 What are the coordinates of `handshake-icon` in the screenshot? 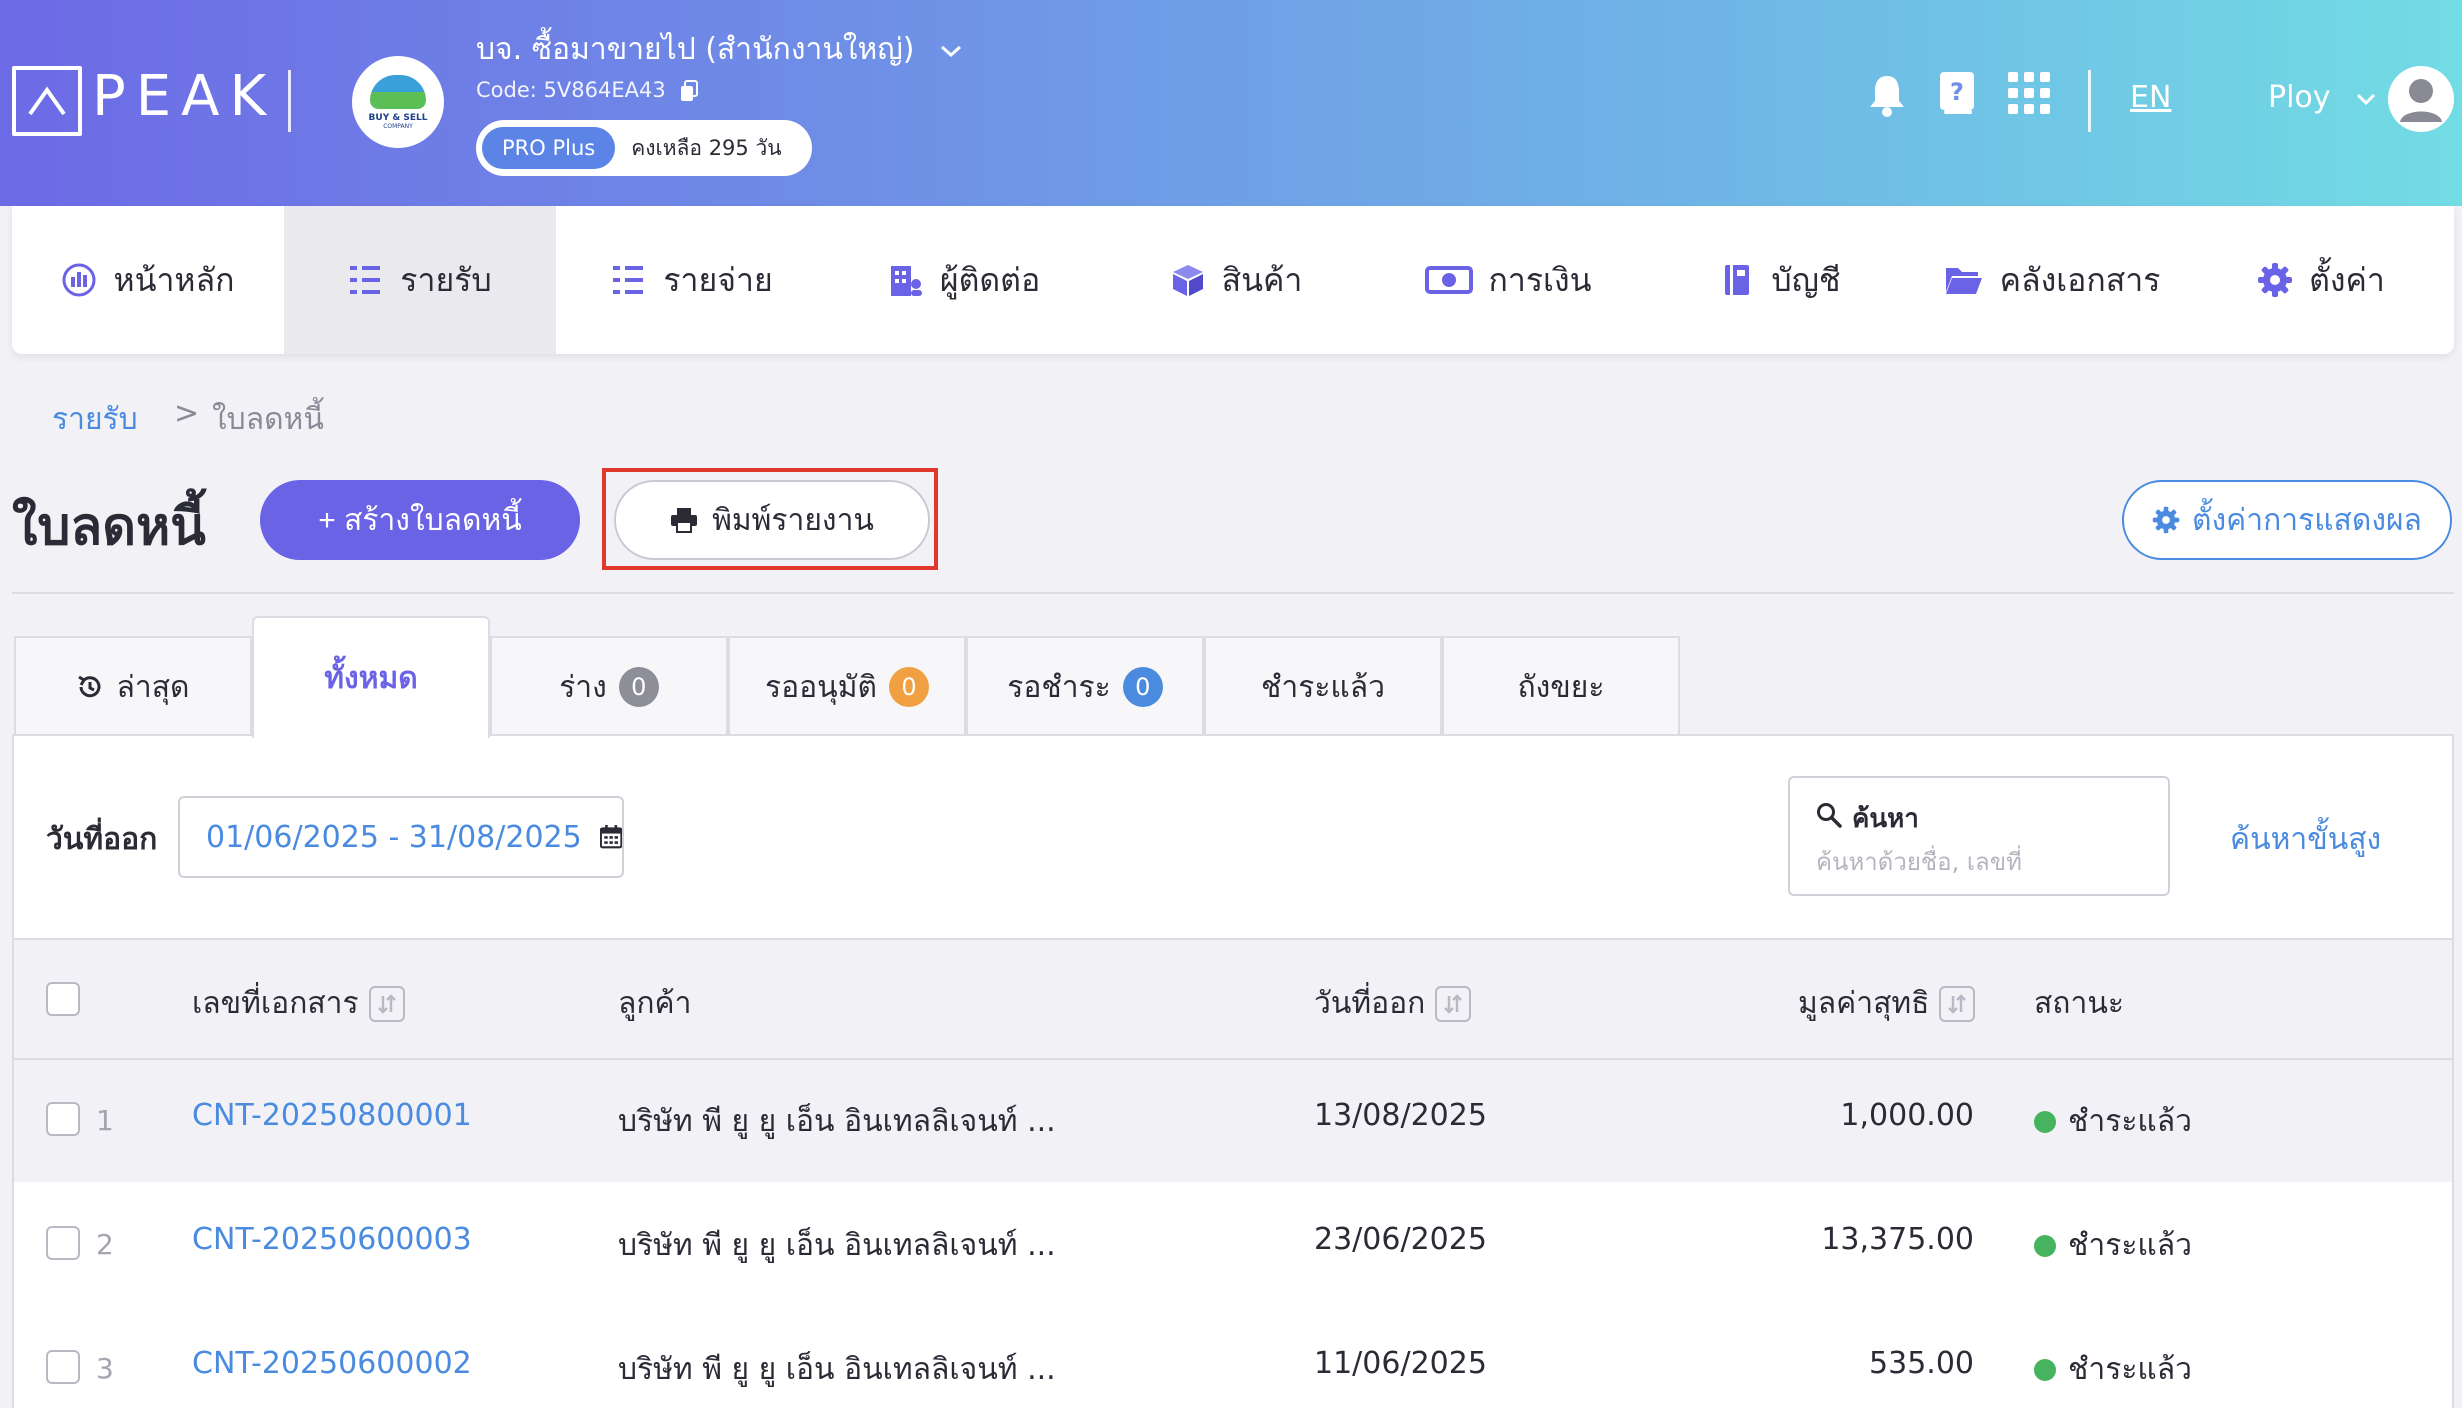 It's located at (398, 91).